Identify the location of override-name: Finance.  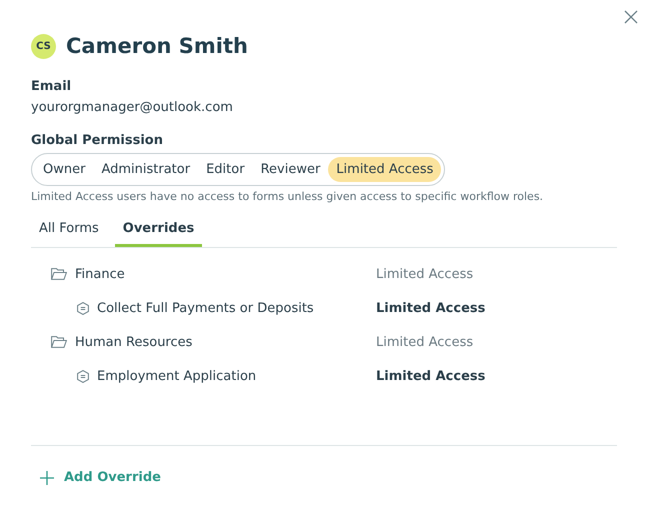
(100, 274).